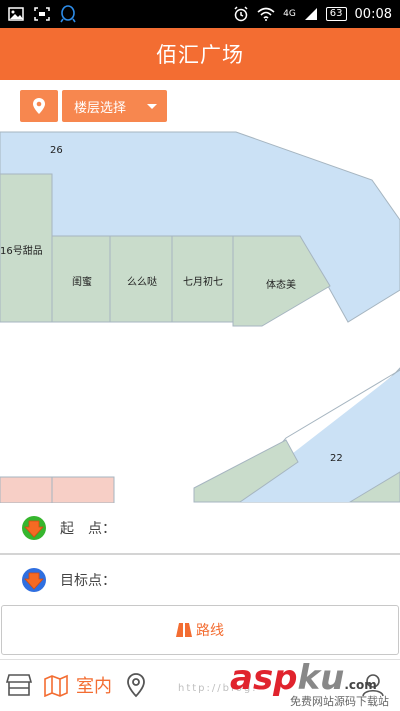 This screenshot has height=711, width=400. Describe the element at coordinates (42, 14) in the screenshot. I see `scan-notification-icon` at that location.